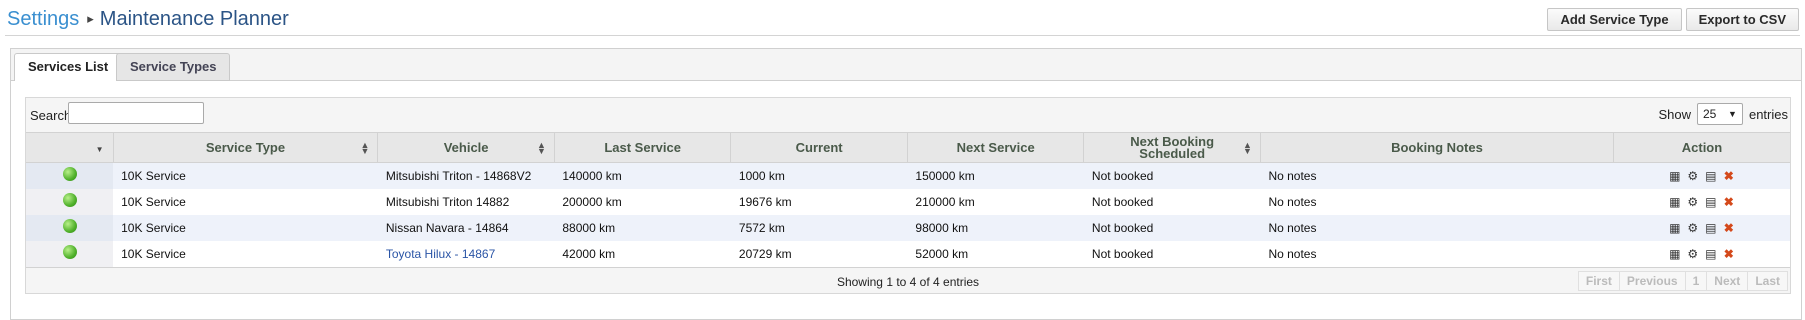  Describe the element at coordinates (819, 201) in the screenshot. I see `current-cell: 19676 km` at that location.